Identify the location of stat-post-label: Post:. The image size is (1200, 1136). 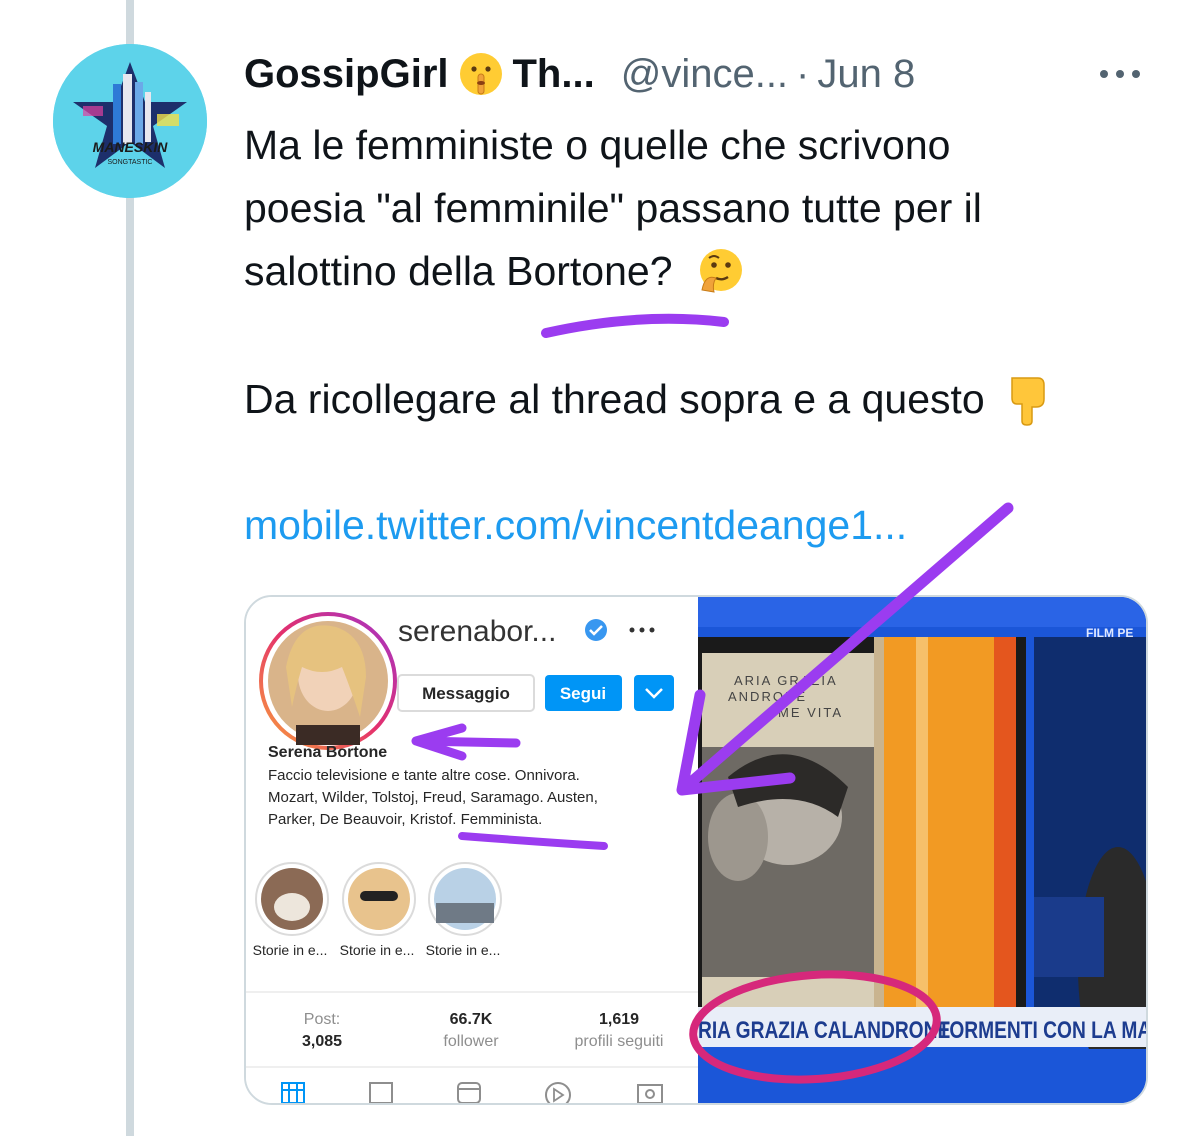
(322, 1019).